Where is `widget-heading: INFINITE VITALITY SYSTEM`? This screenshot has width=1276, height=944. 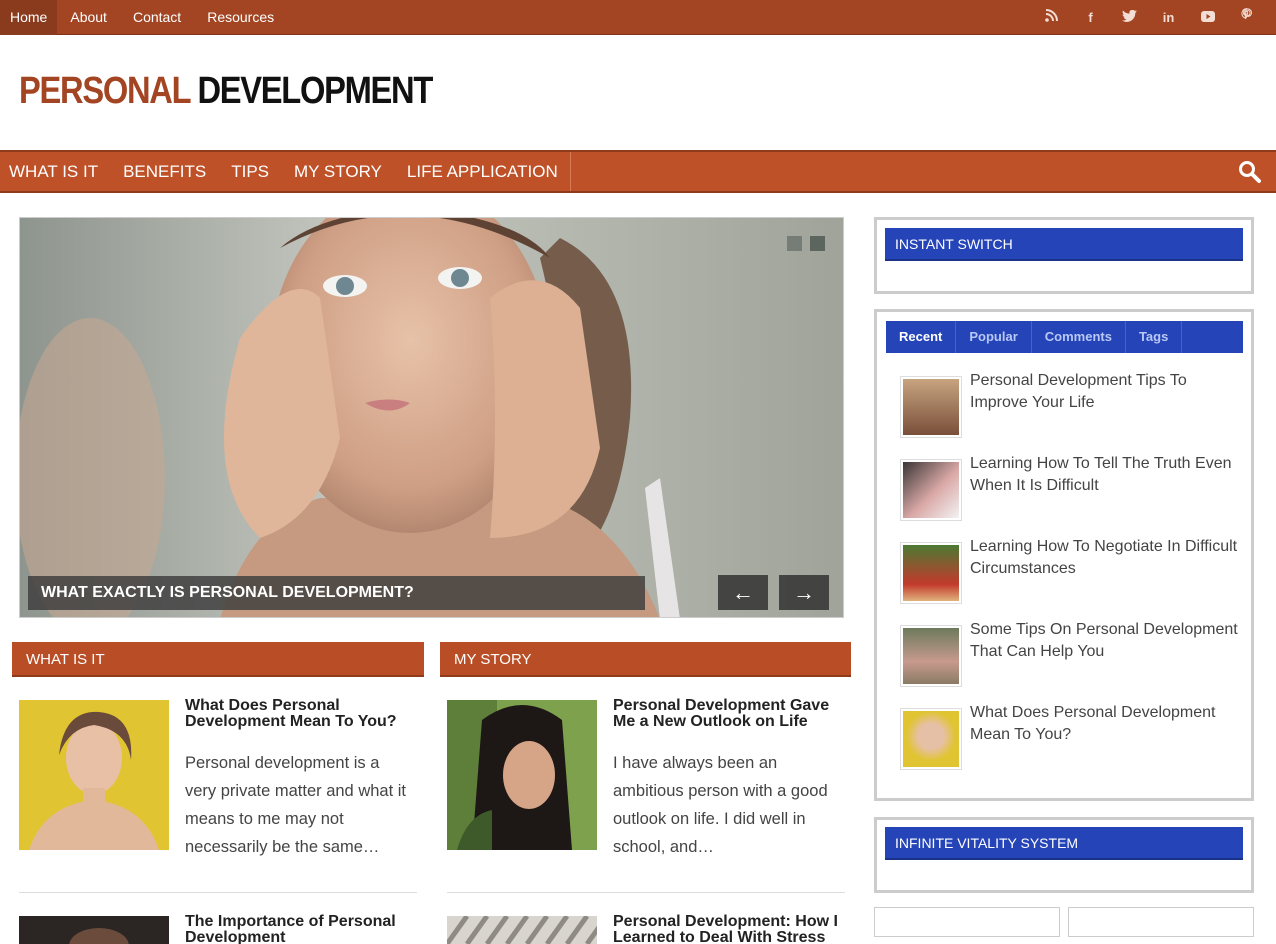
widget-heading: INFINITE VITALITY SYSTEM is located at coordinates (1064, 843).